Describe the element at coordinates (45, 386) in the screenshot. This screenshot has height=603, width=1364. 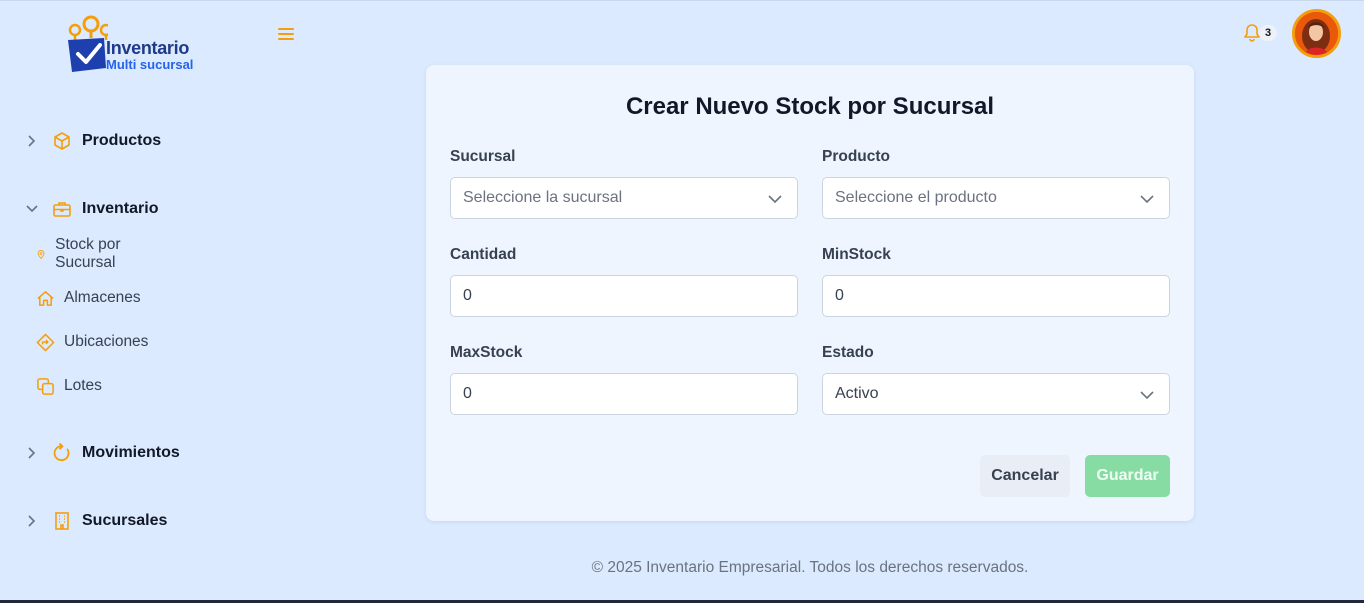
I see `copy-icon` at that location.